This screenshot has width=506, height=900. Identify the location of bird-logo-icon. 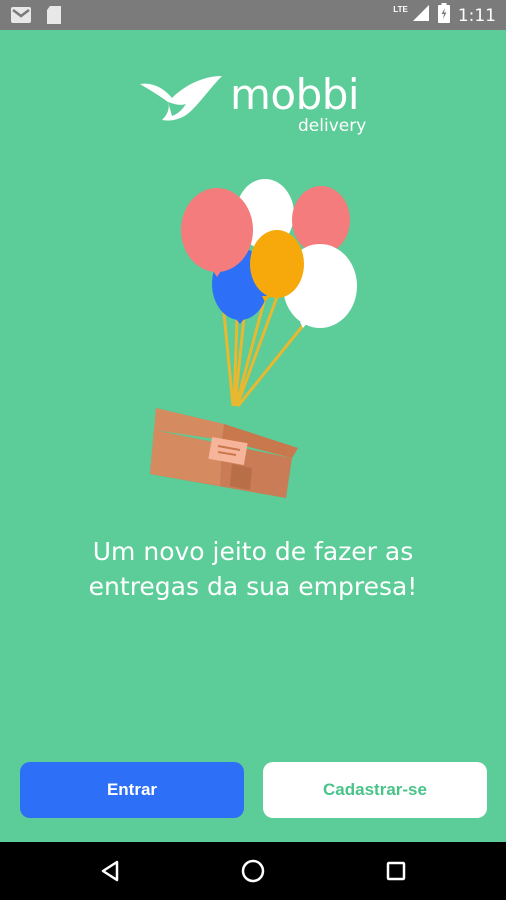
(181, 98).